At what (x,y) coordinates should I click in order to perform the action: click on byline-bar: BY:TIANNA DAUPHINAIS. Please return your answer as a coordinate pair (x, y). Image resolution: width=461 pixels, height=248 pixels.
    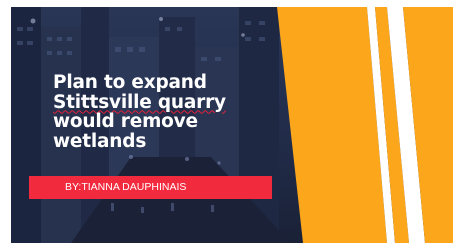
    Looking at the image, I should click on (150, 187).